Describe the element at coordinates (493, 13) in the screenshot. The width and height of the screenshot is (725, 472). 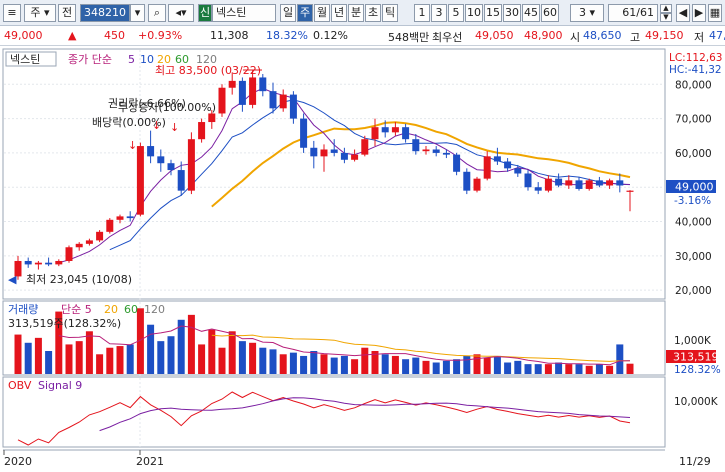
I see `interval-button-15: 15` at that location.